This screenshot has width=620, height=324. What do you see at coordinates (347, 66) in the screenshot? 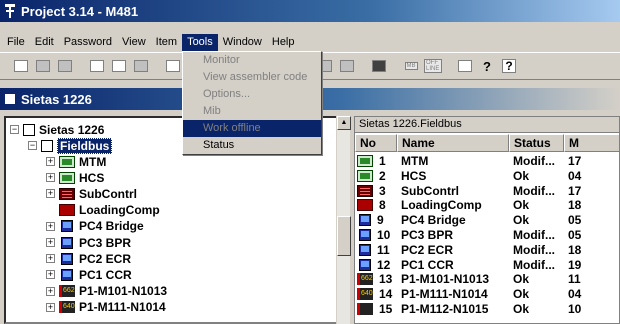
I see `disconnect-icon` at bounding box center [347, 66].